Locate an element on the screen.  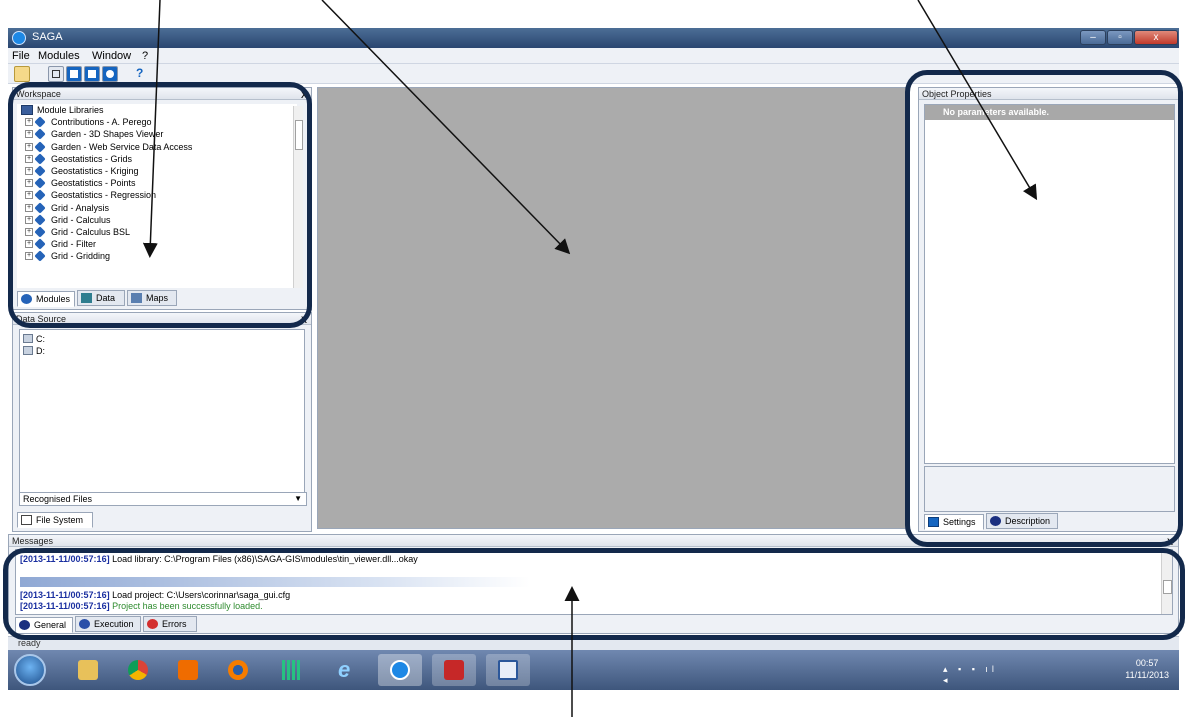
system-tray-icons: ▴ ▪ ▪ ıl ◂ is located at coordinates (973, 674).